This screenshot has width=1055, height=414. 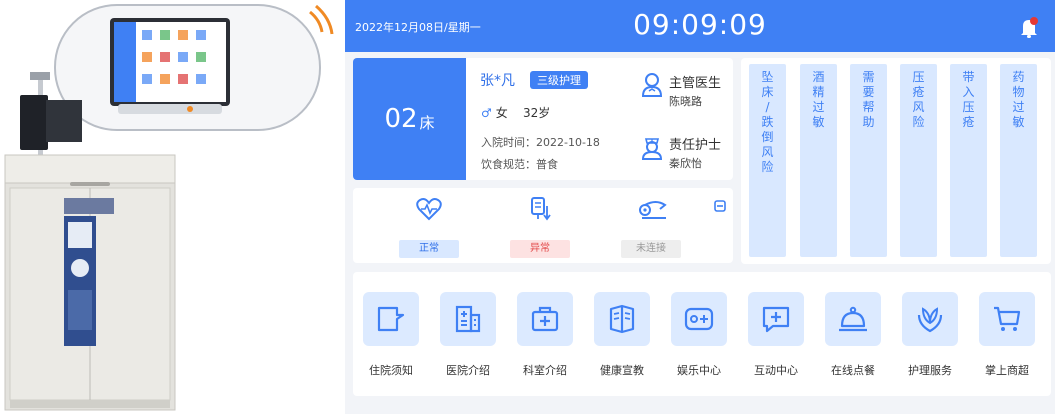 What do you see at coordinates (540, 227) in the screenshot?
I see `infusion-status: 异常` at bounding box center [540, 227].